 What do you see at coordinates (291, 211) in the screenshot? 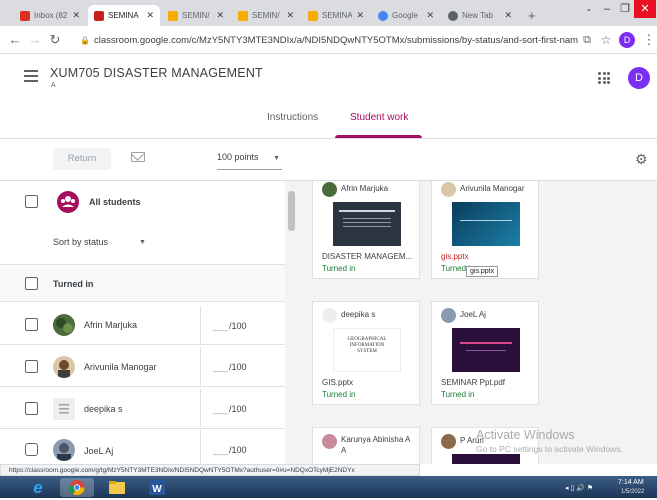
I see `list-scrollbar-thumb` at bounding box center [291, 211].